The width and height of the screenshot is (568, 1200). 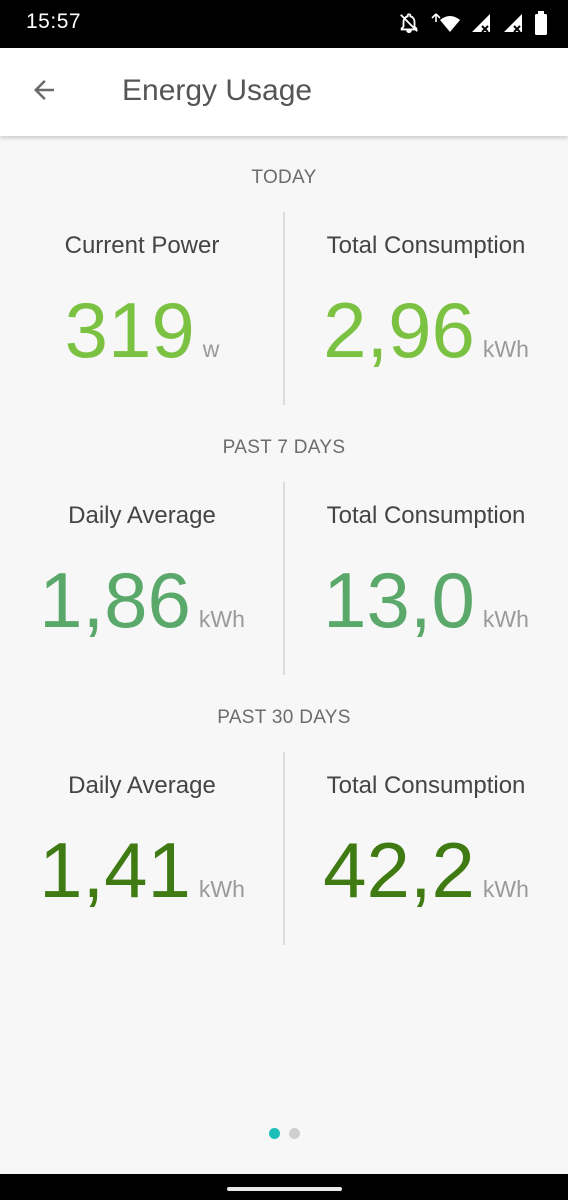 What do you see at coordinates (221, 889) in the screenshot?
I see `30-day-average-unit: kWh` at bounding box center [221, 889].